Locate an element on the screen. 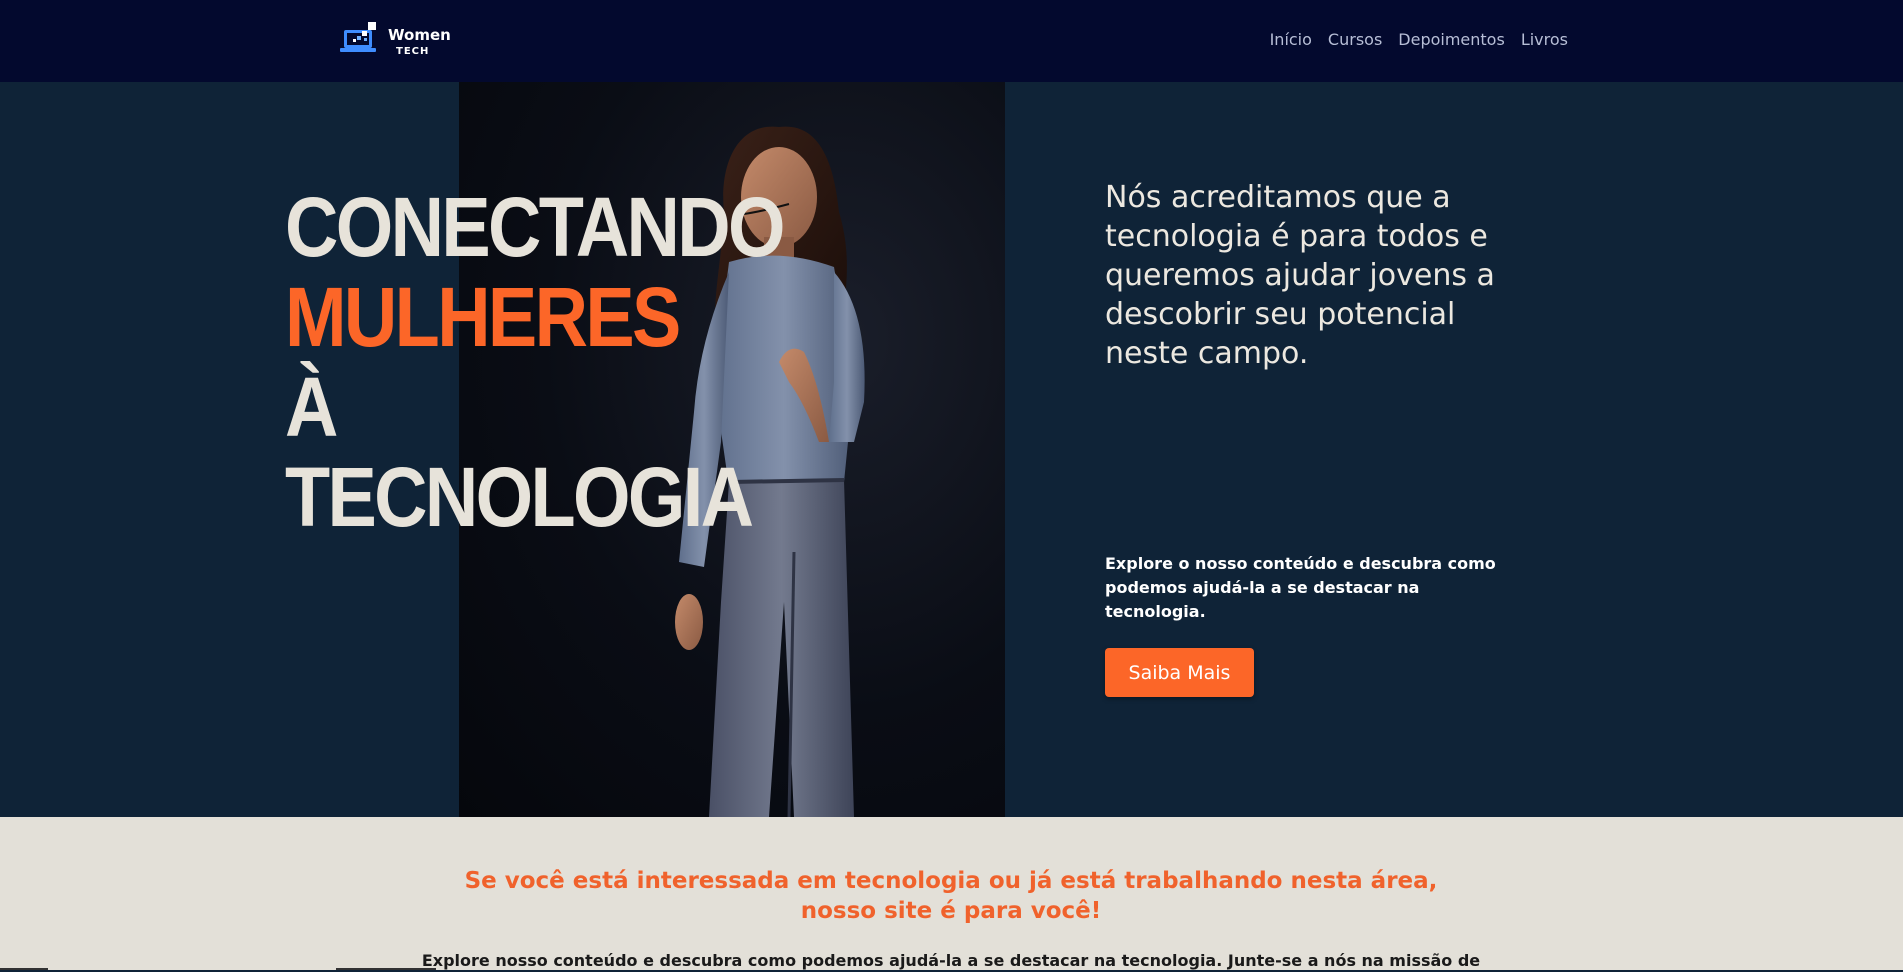 The width and height of the screenshot is (1903, 972). nav-link-depoimentos: Depoimentos is located at coordinates (1451, 39).